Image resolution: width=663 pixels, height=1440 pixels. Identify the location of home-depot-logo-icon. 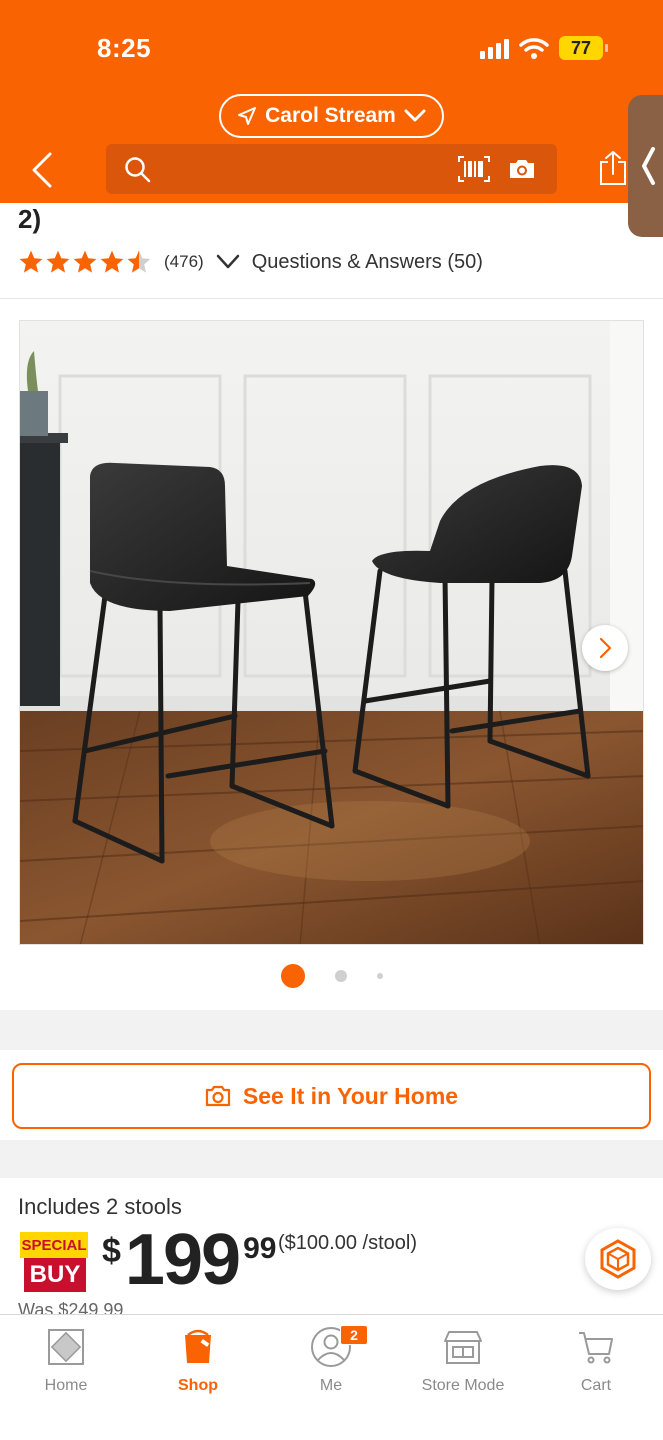
(66, 1347).